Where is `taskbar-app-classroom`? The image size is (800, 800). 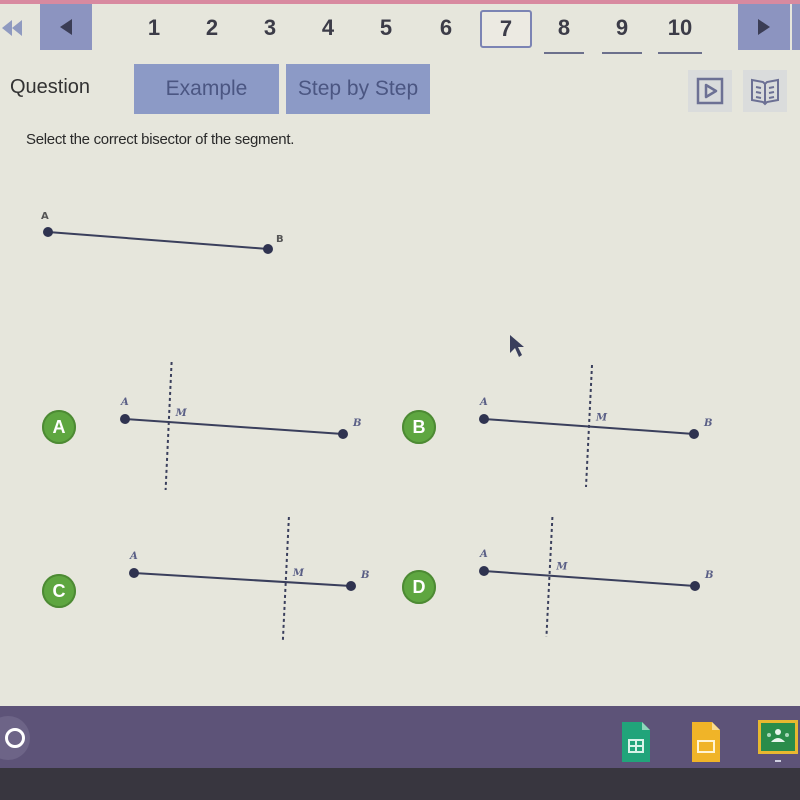 taskbar-app-classroom is located at coordinates (778, 743).